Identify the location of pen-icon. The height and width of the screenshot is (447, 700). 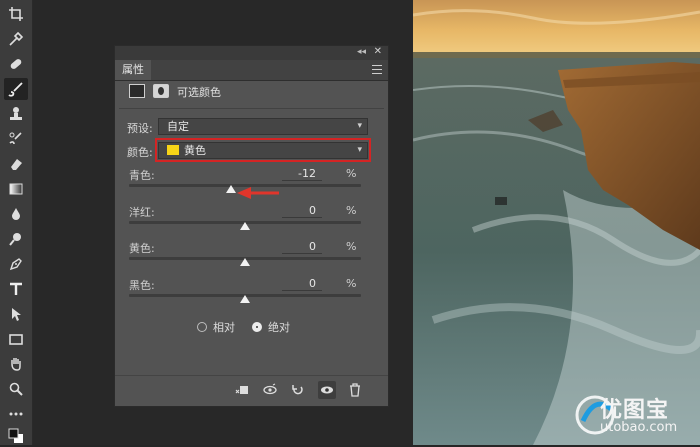
(16, 264).